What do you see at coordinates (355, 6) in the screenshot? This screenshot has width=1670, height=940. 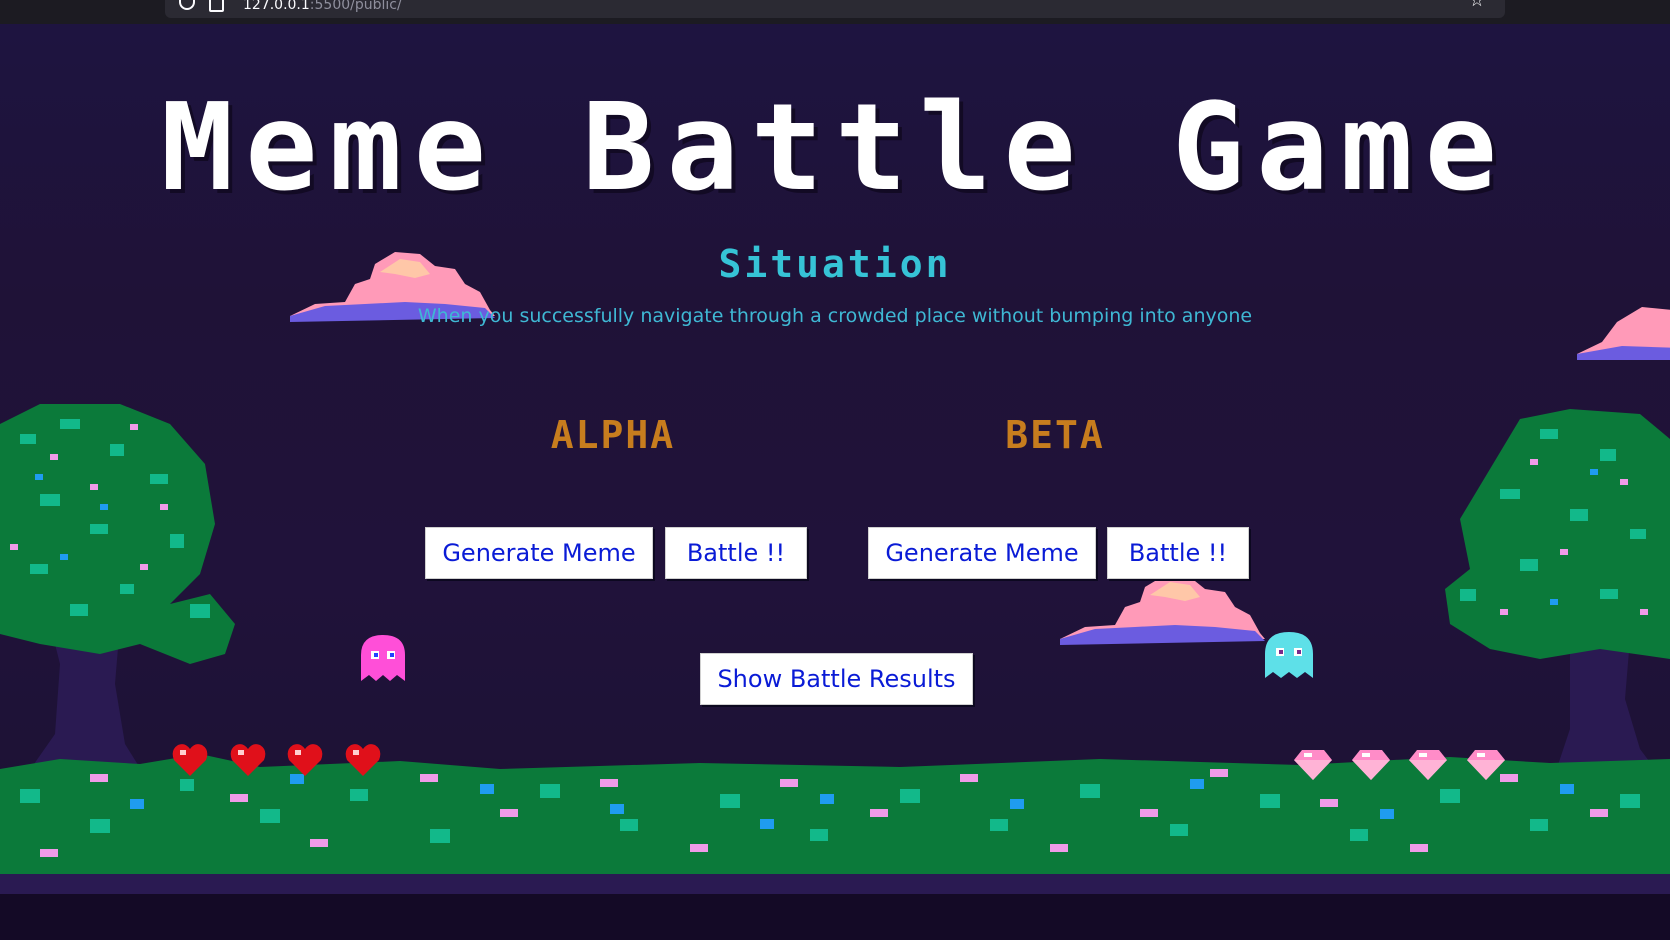 I see `url-path: :5500/public/` at bounding box center [355, 6].